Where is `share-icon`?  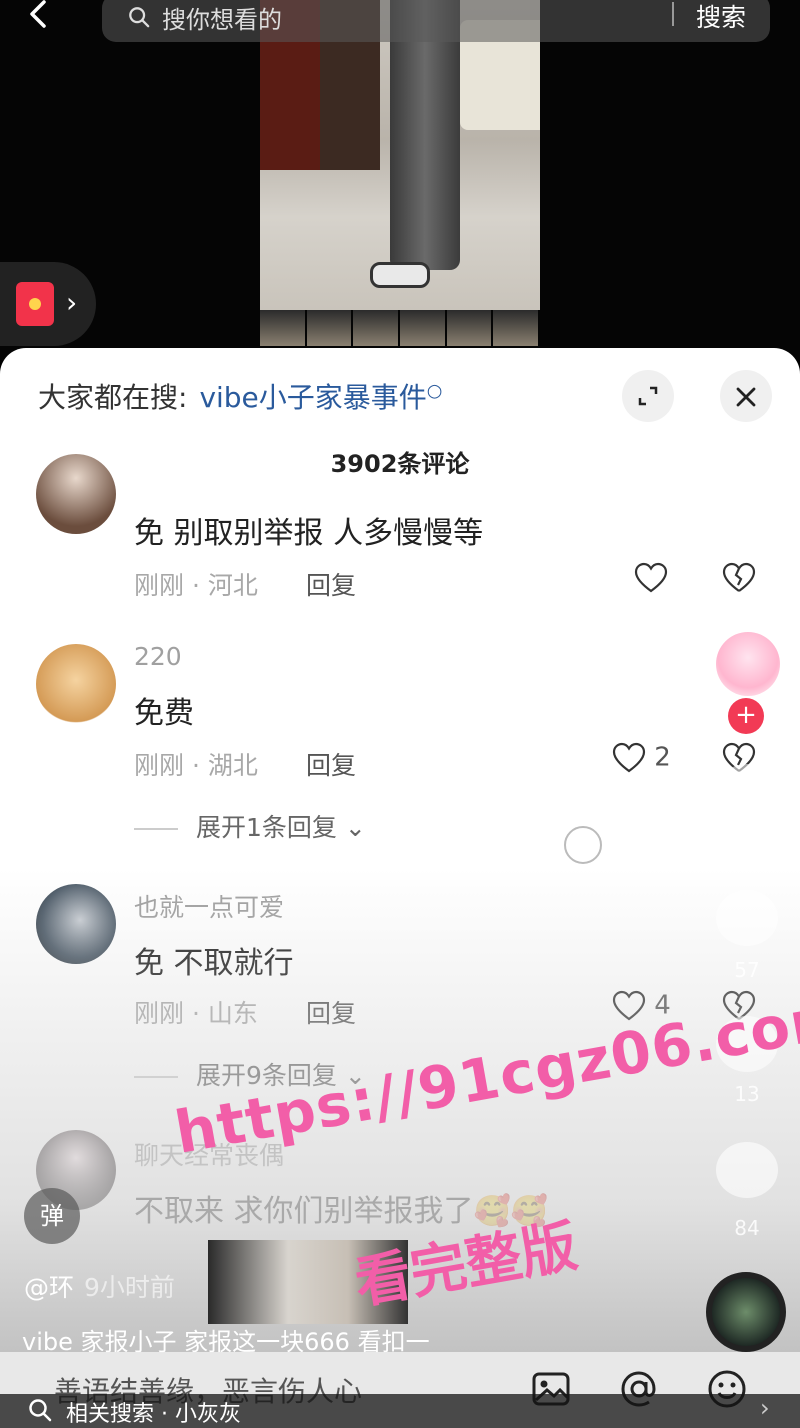
share-icon is located at coordinates (747, 1170).